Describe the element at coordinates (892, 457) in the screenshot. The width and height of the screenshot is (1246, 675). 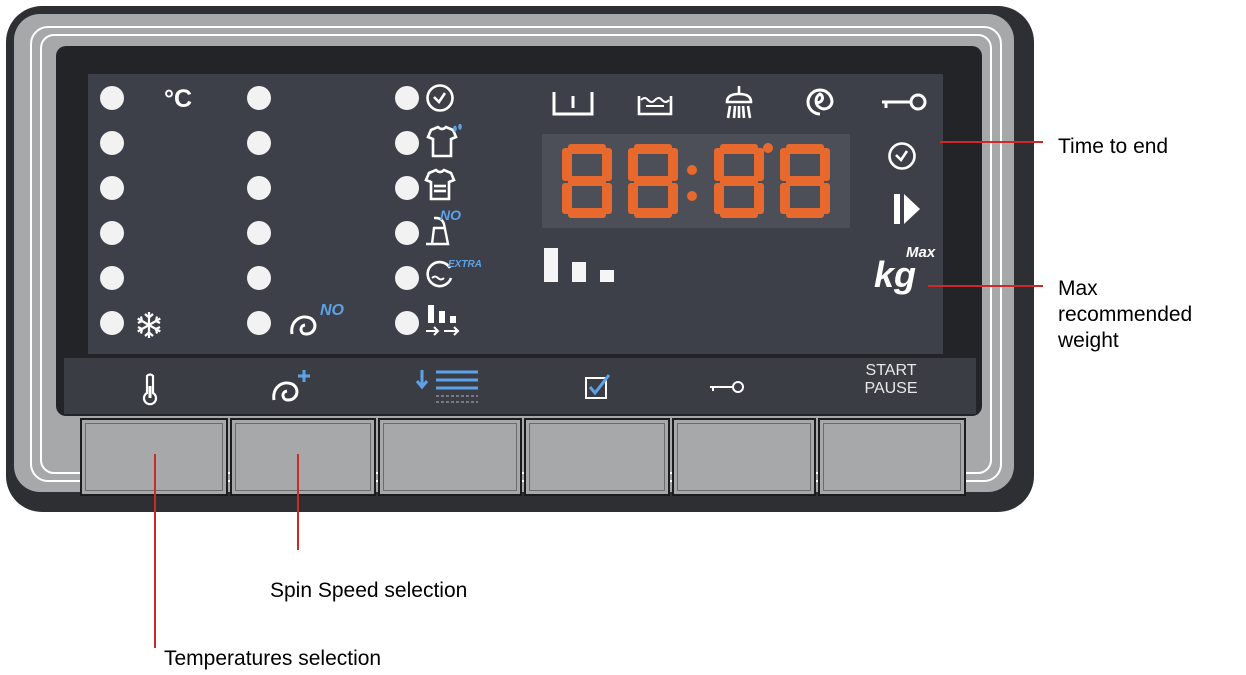
I see `start-pause-button` at that location.